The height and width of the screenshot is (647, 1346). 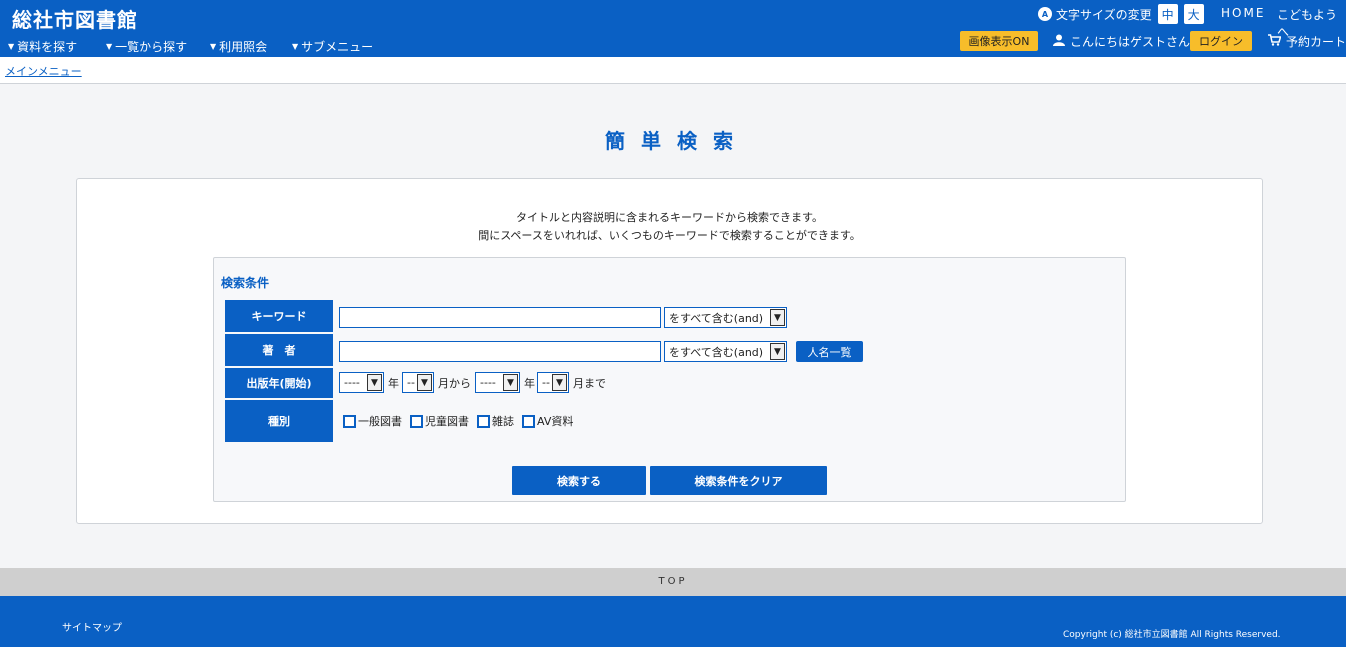 What do you see at coordinates (1307, 41) in the screenshot?
I see `reservation-cart-link: 予約カート` at bounding box center [1307, 41].